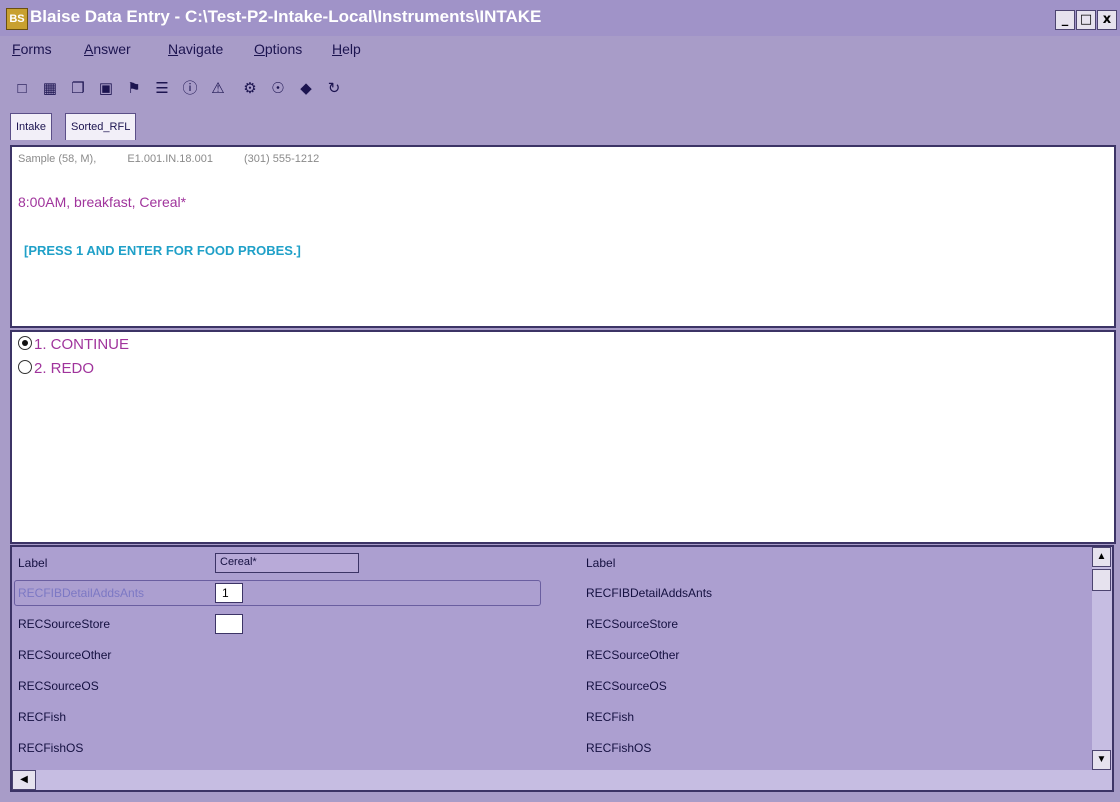 Image resolution: width=1120 pixels, height=802 pixels. What do you see at coordinates (42, 717) in the screenshot?
I see `field-label: RECFish` at bounding box center [42, 717].